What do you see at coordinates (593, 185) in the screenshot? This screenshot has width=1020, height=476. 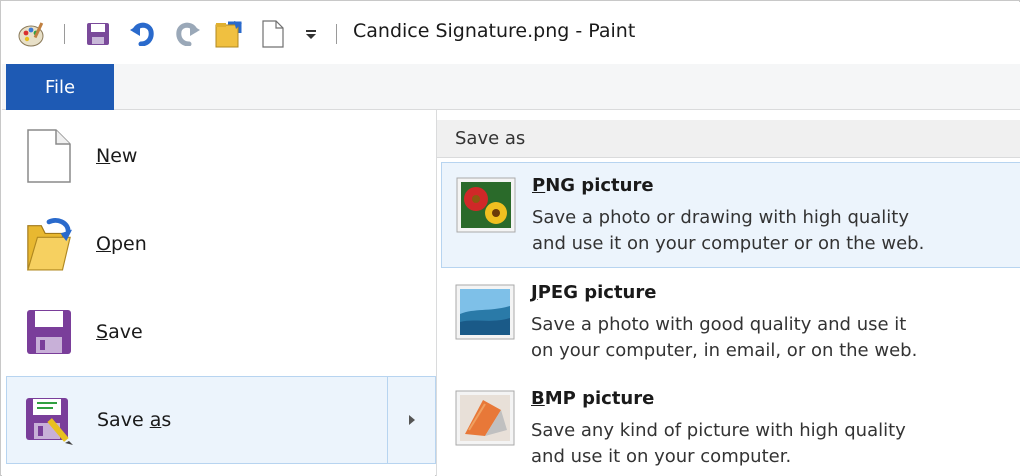 I see `submenu-item-title: PNG picture` at bounding box center [593, 185].